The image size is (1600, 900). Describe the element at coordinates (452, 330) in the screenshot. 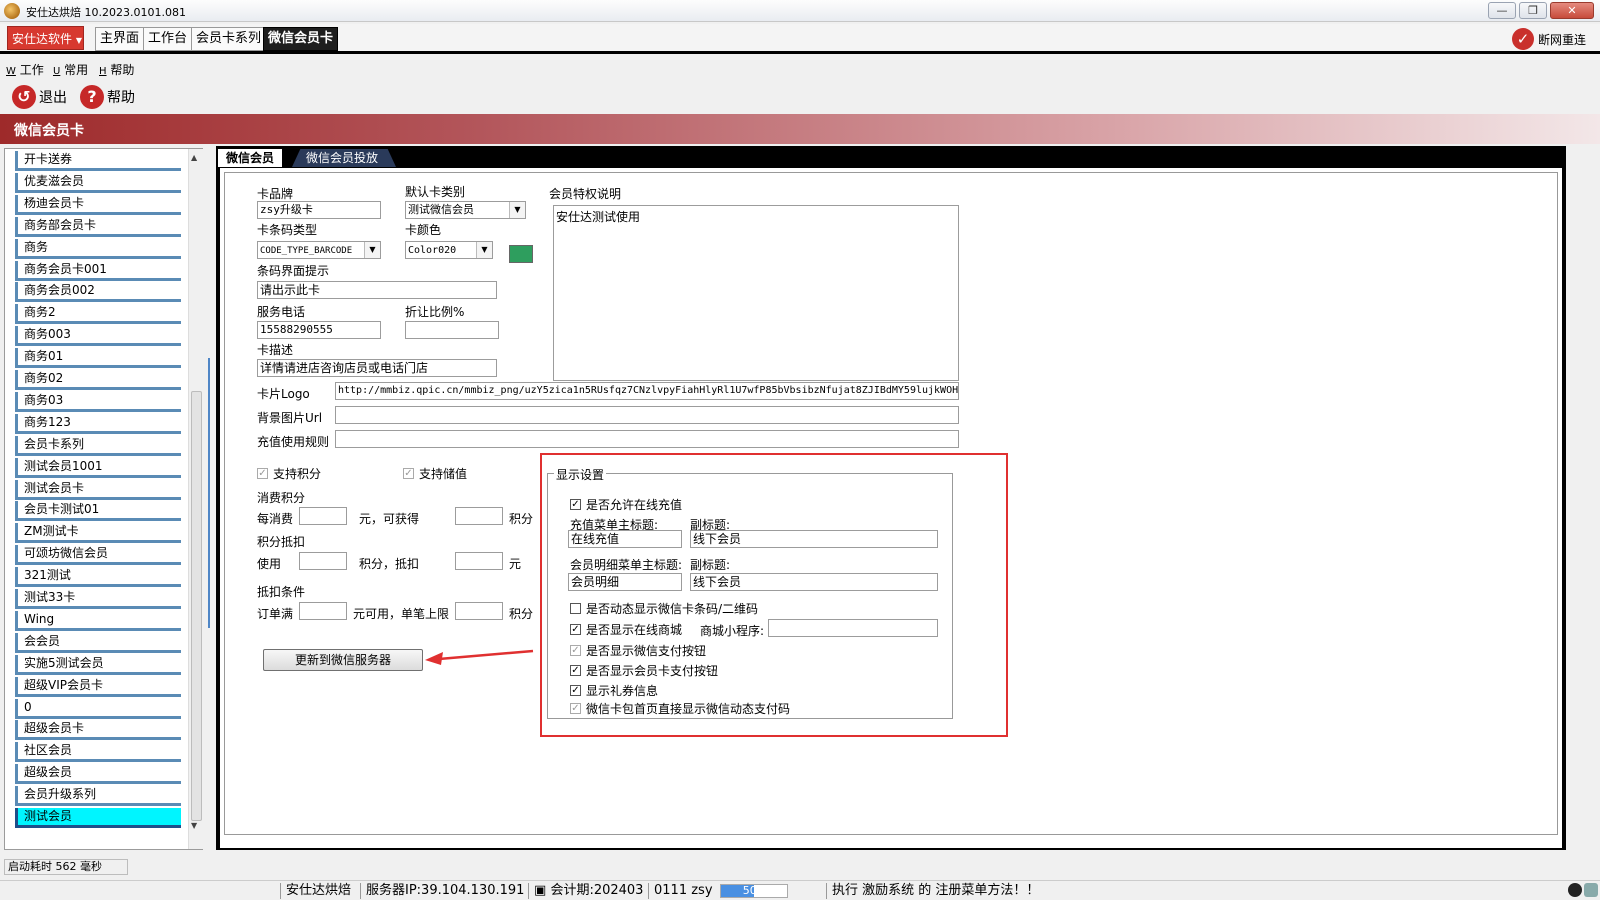

I see `discount-input` at that location.